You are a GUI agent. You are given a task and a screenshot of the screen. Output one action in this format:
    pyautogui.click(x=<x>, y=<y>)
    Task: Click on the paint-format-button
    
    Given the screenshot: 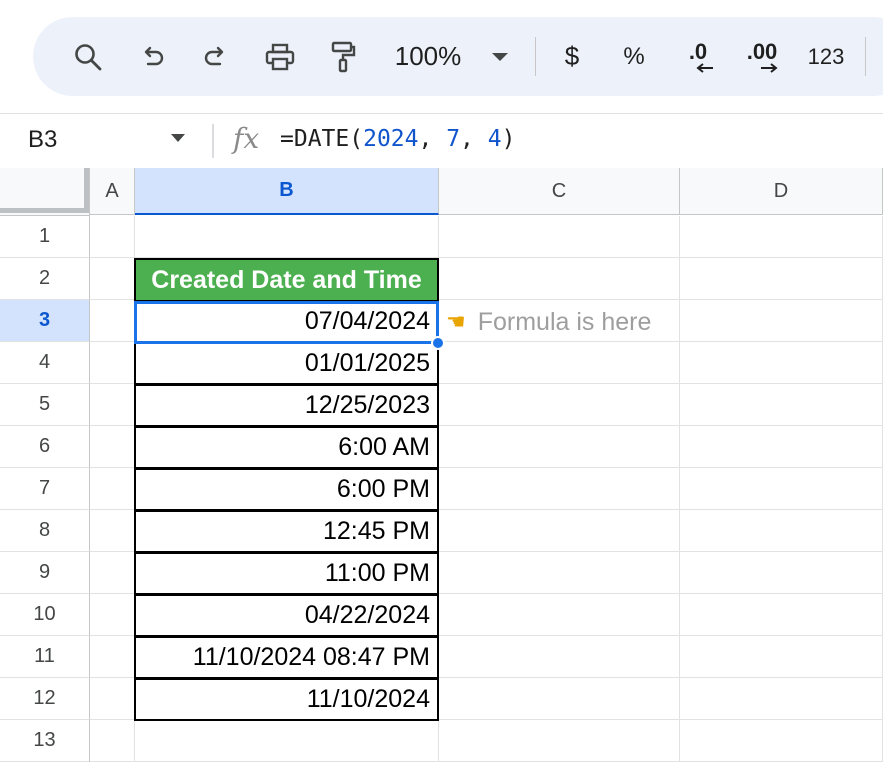 What is the action you would take?
    pyautogui.click(x=343, y=56)
    